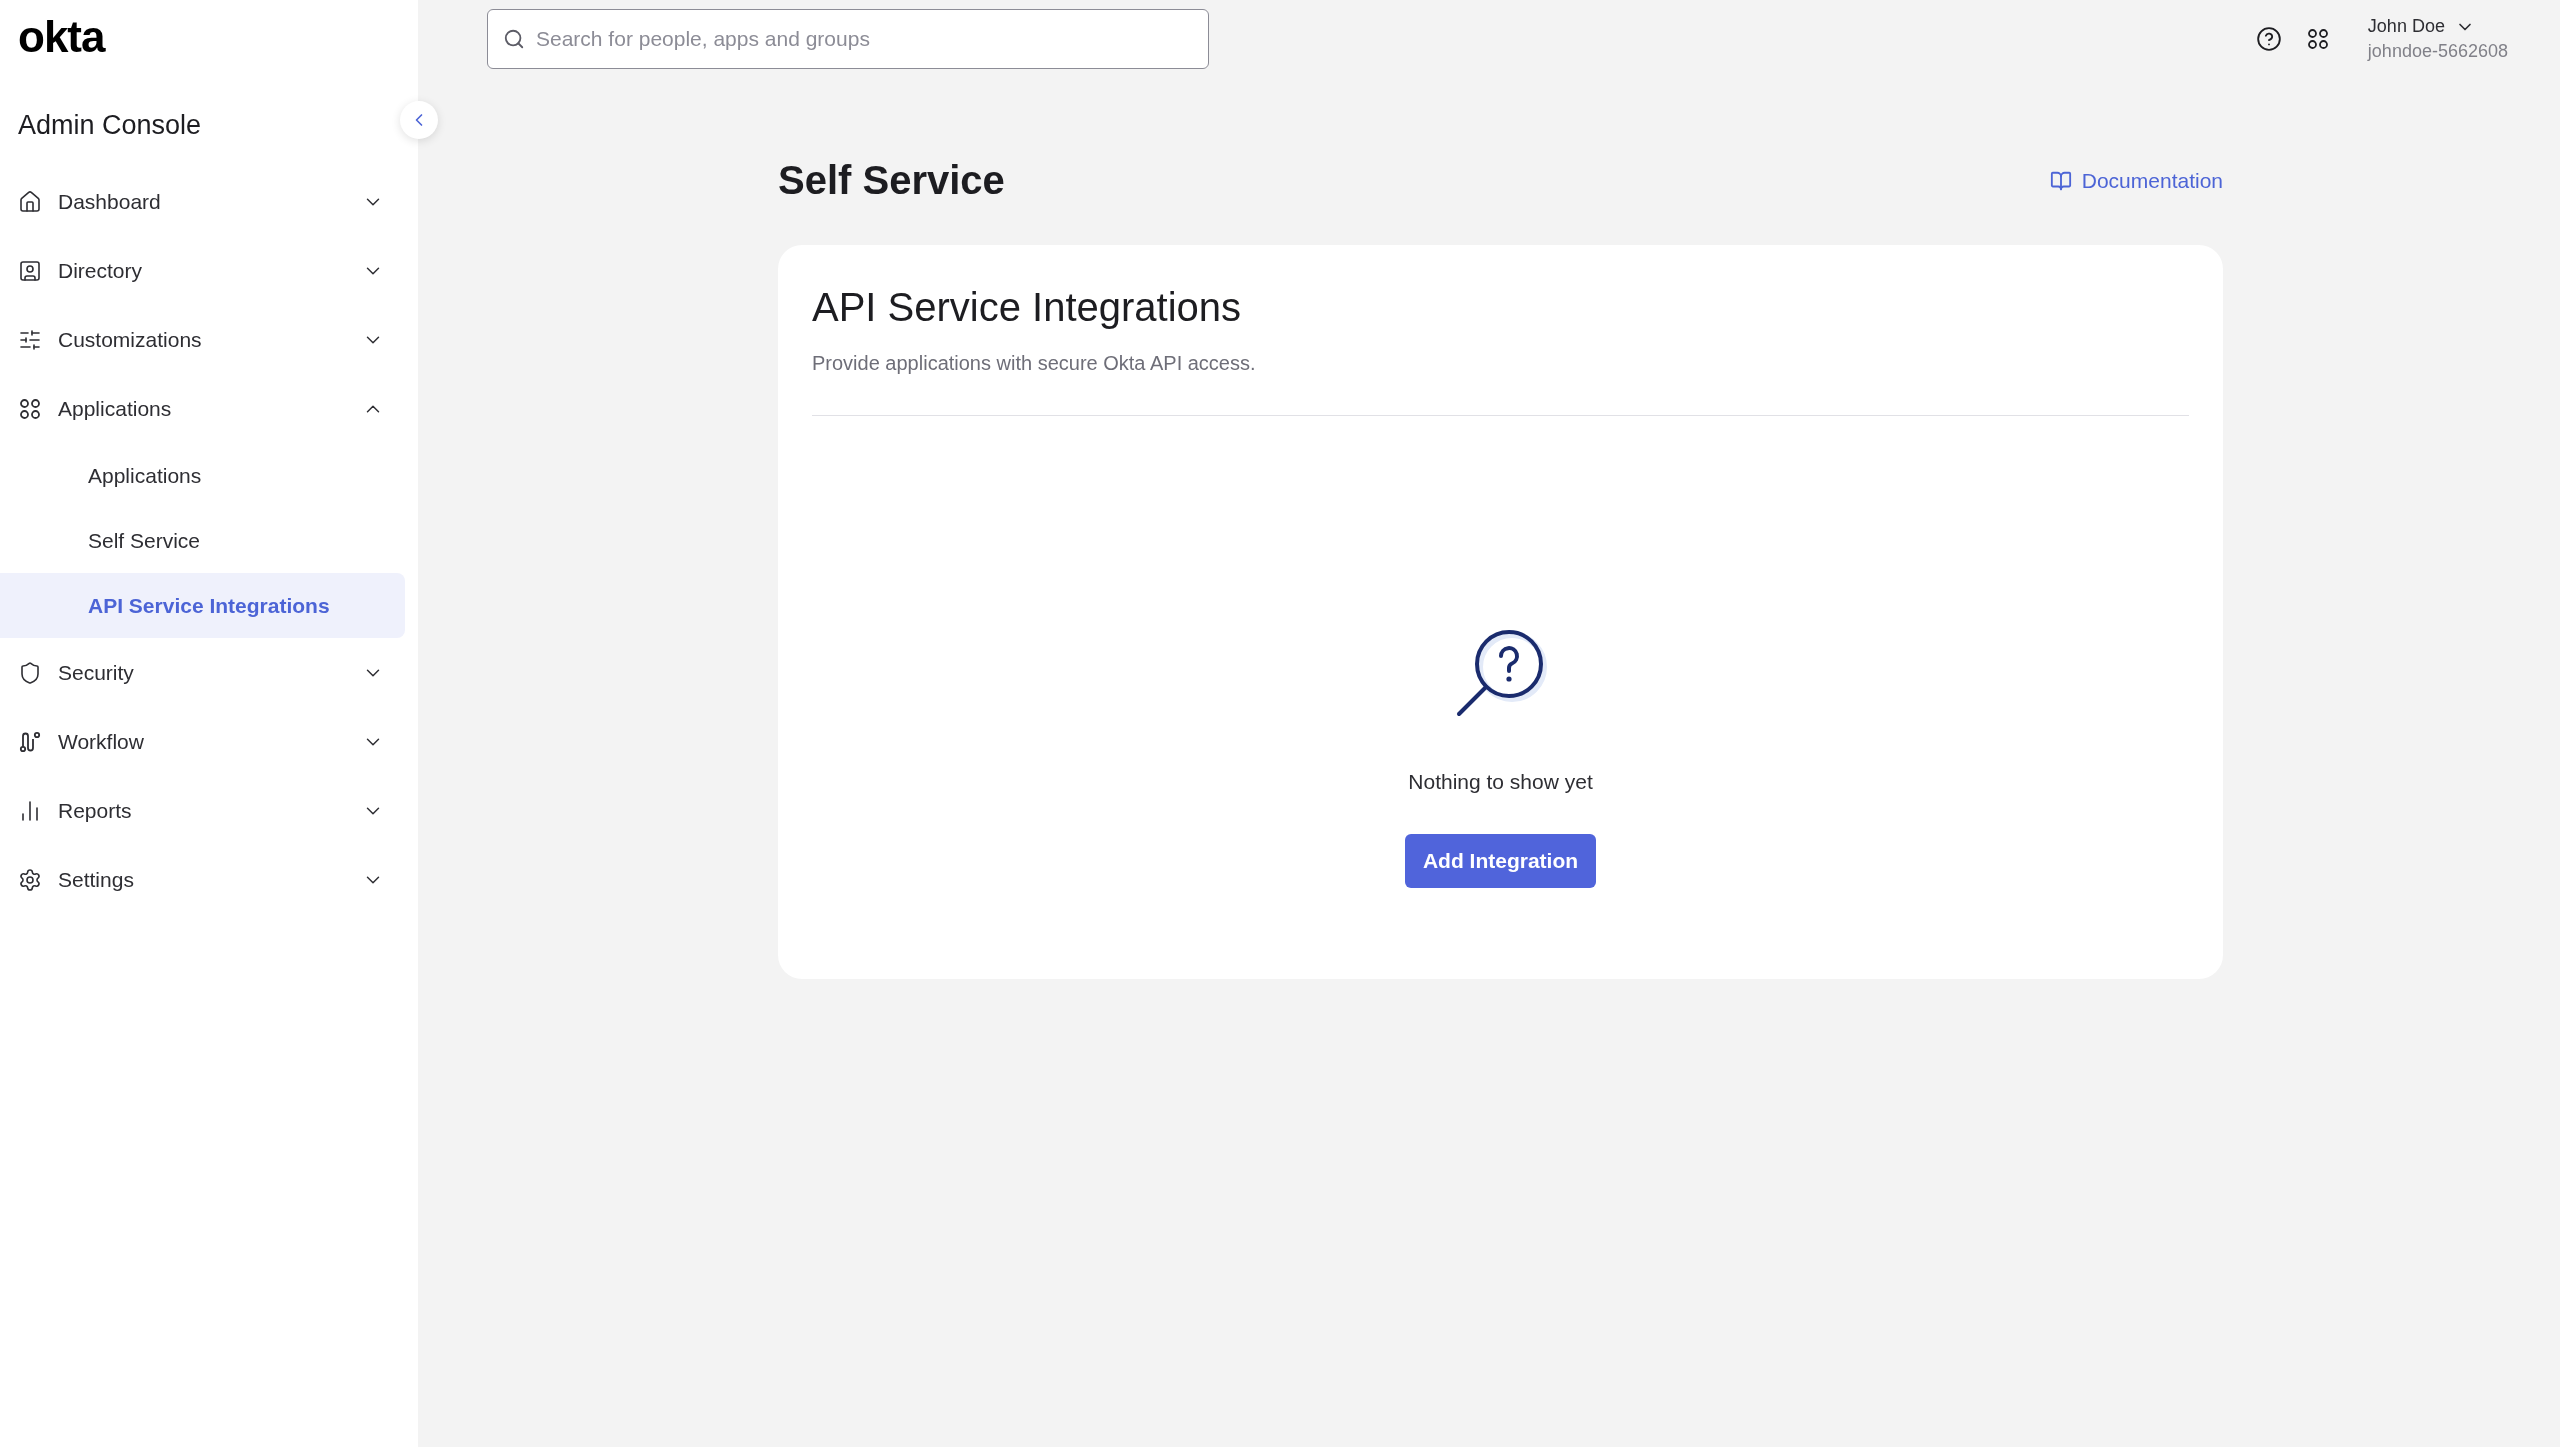 The height and width of the screenshot is (1447, 2560). Describe the element at coordinates (210, 201) in the screenshot. I see `nav-item: Dashboard` at that location.